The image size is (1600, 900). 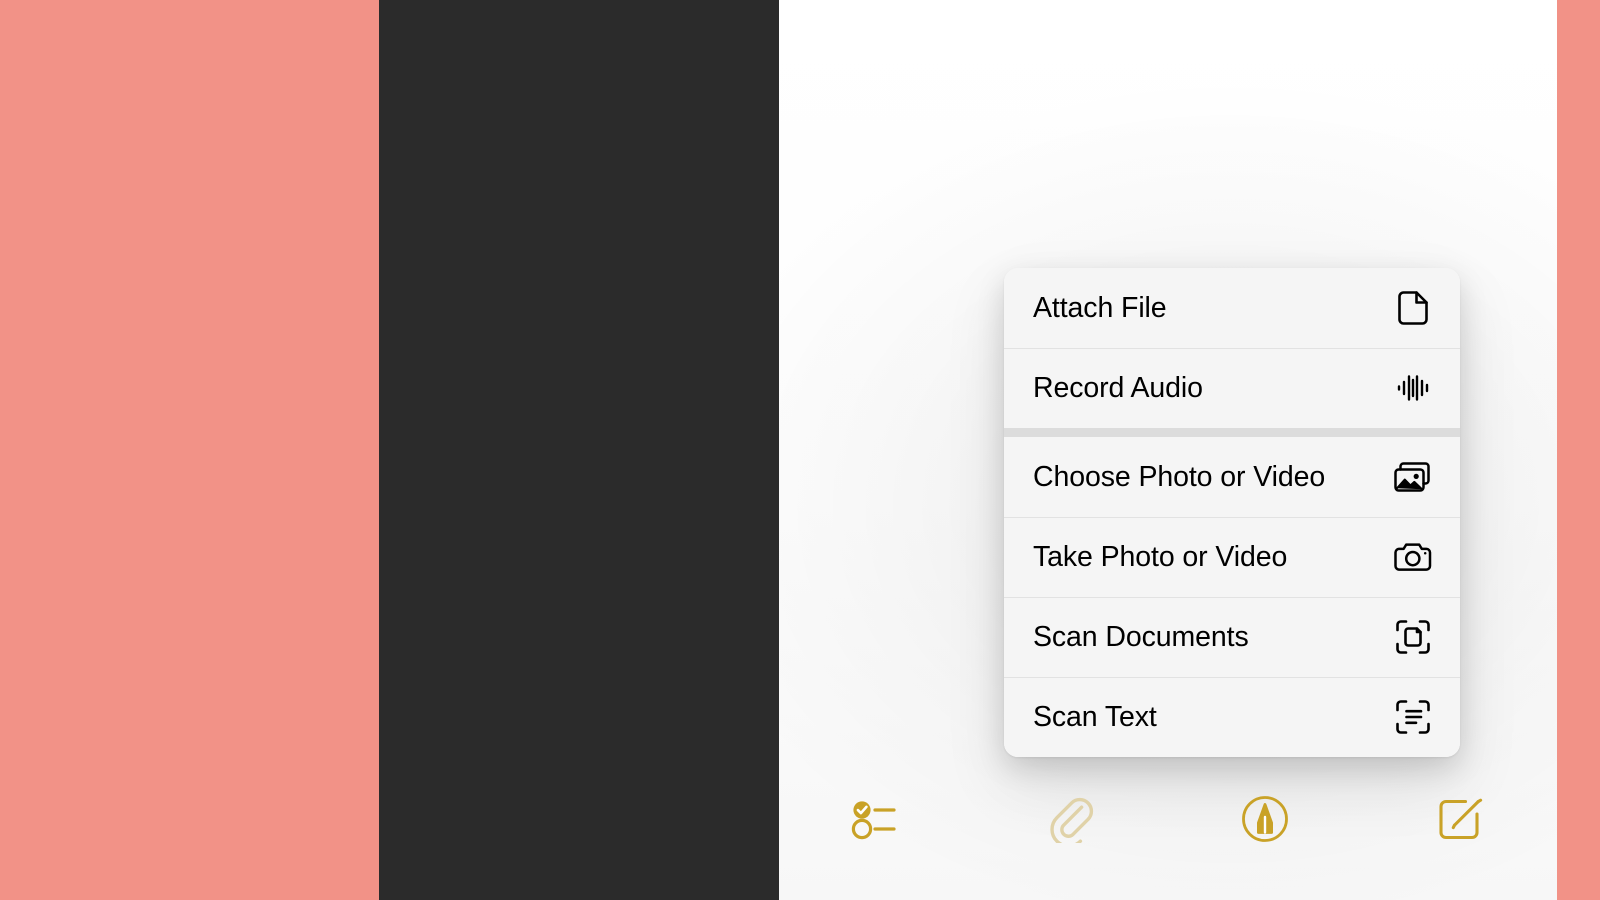 What do you see at coordinates (1179, 476) in the screenshot?
I see `menu-item-label: Choose Photo or Video` at bounding box center [1179, 476].